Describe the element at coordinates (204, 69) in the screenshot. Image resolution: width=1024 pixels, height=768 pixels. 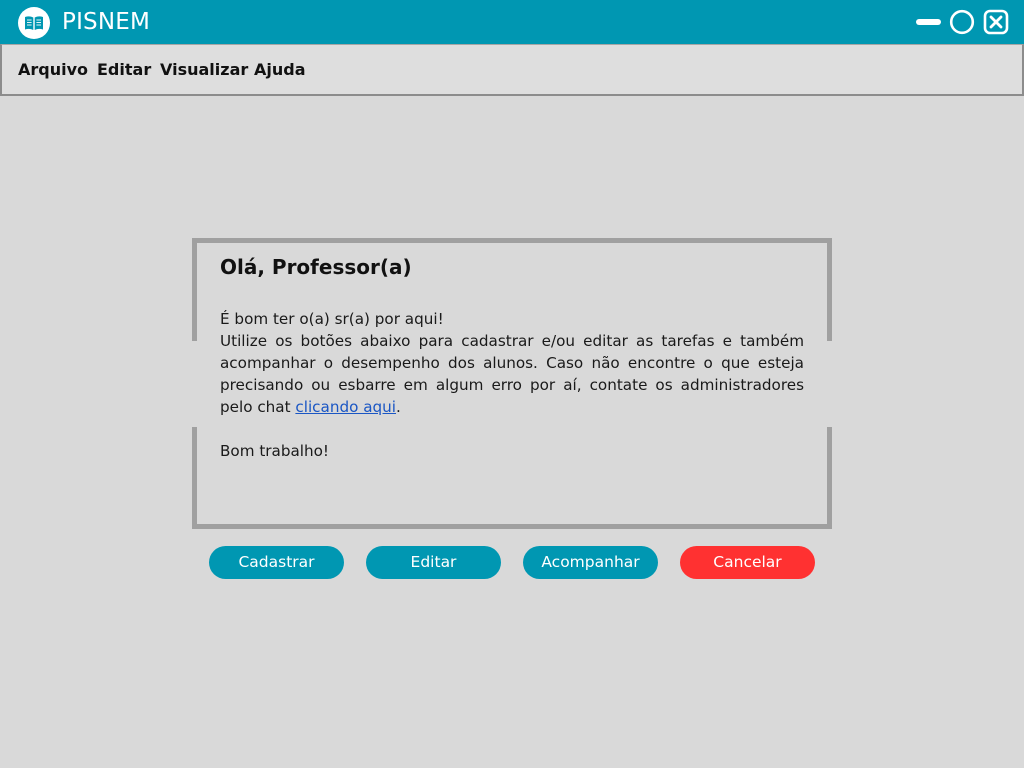
I see `menu-item-visualizar: Visualizar` at that location.